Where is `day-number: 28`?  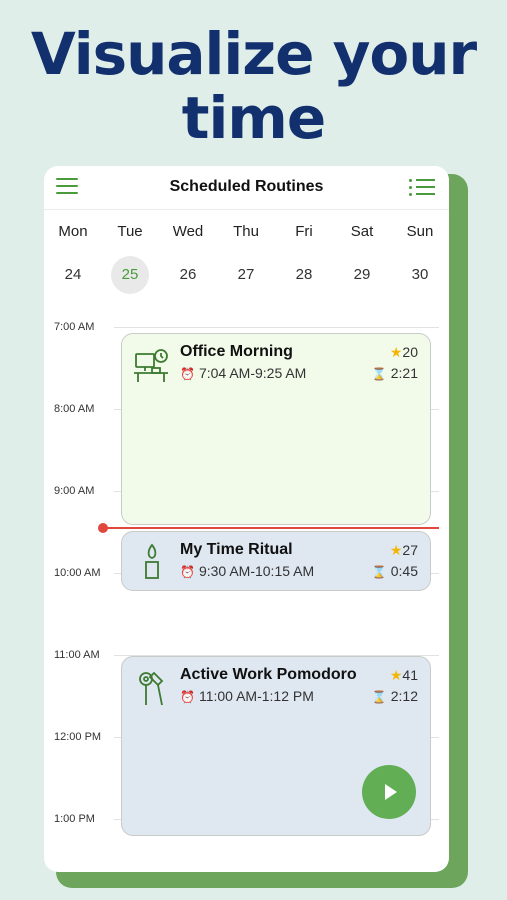
day-number: 28 is located at coordinates (304, 274).